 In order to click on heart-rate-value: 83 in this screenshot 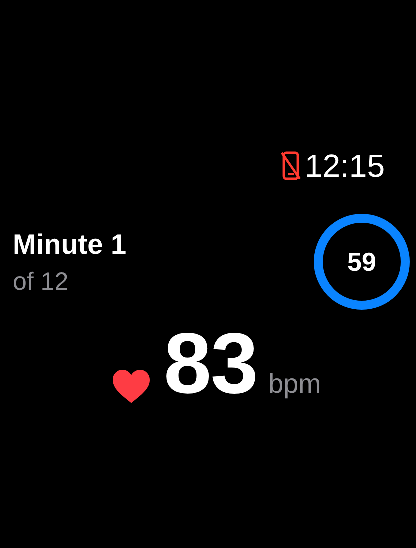, I will do `click(211, 364)`.